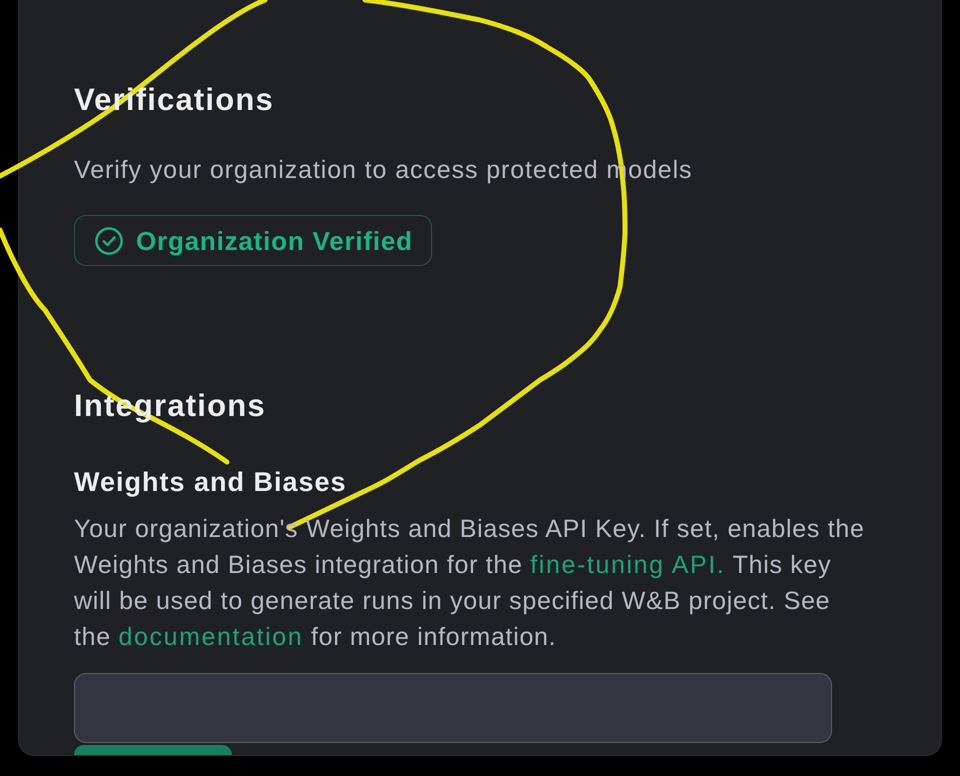  I want to click on integration-description: Your organization's Weights and Biases API Key. If set, enables the Weights and Biases integration for the fine-tuning API. This key will be used to generate runs in your specified W&B project. See the documentation for more information., so click(470, 583).